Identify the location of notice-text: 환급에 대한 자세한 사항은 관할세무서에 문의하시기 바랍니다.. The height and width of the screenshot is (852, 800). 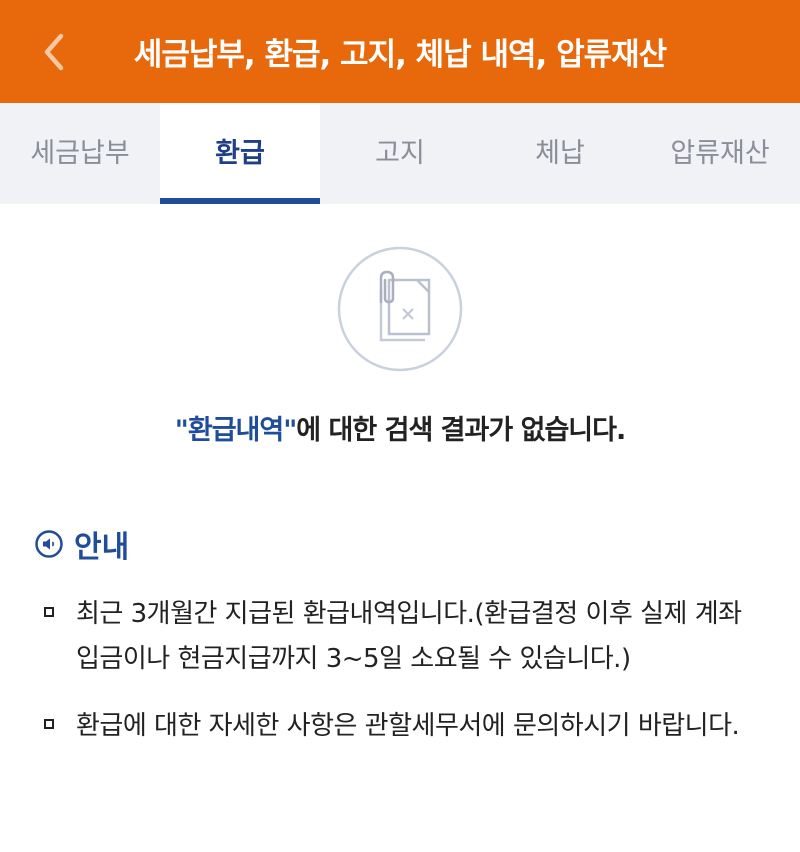
(408, 726).